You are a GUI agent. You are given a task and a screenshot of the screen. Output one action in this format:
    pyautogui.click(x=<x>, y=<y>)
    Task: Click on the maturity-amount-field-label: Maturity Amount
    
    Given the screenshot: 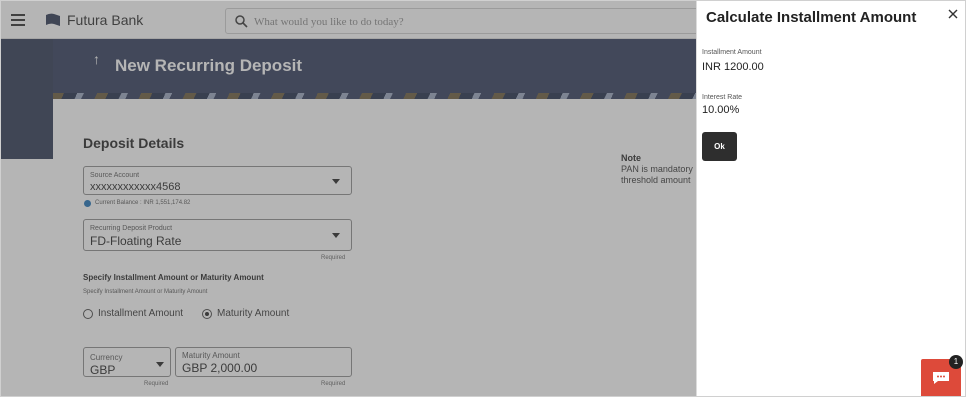 What is the action you would take?
    pyautogui.click(x=211, y=355)
    